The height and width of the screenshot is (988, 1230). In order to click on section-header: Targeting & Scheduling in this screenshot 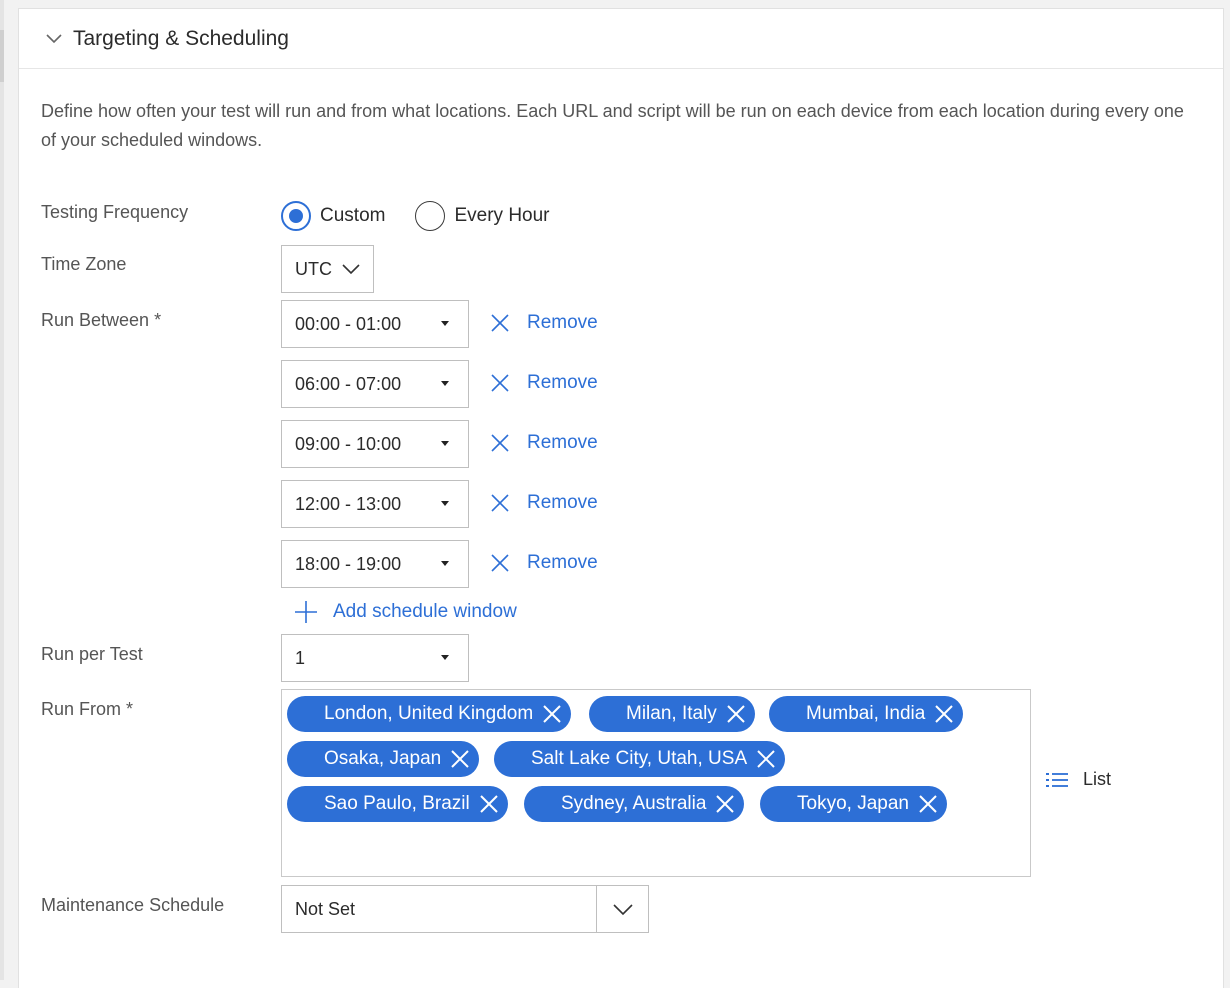, I will do `click(621, 39)`.